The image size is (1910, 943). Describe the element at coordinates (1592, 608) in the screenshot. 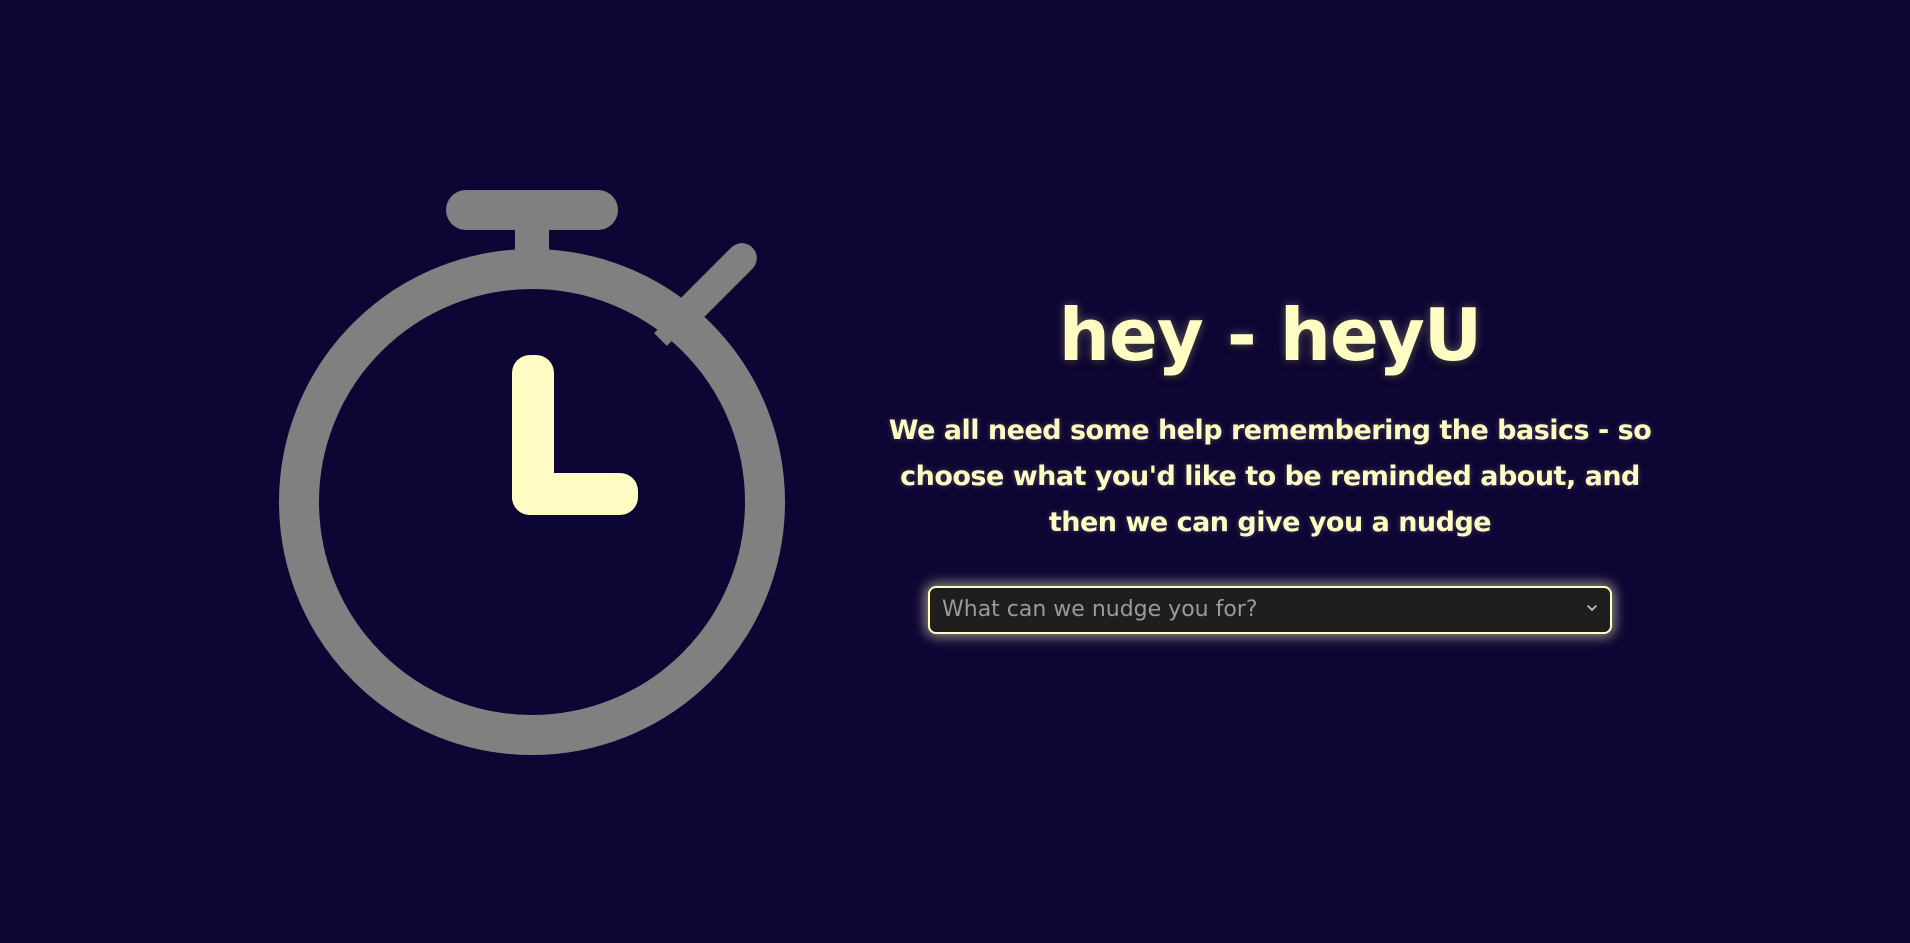

I see `chevron-down-icon` at that location.